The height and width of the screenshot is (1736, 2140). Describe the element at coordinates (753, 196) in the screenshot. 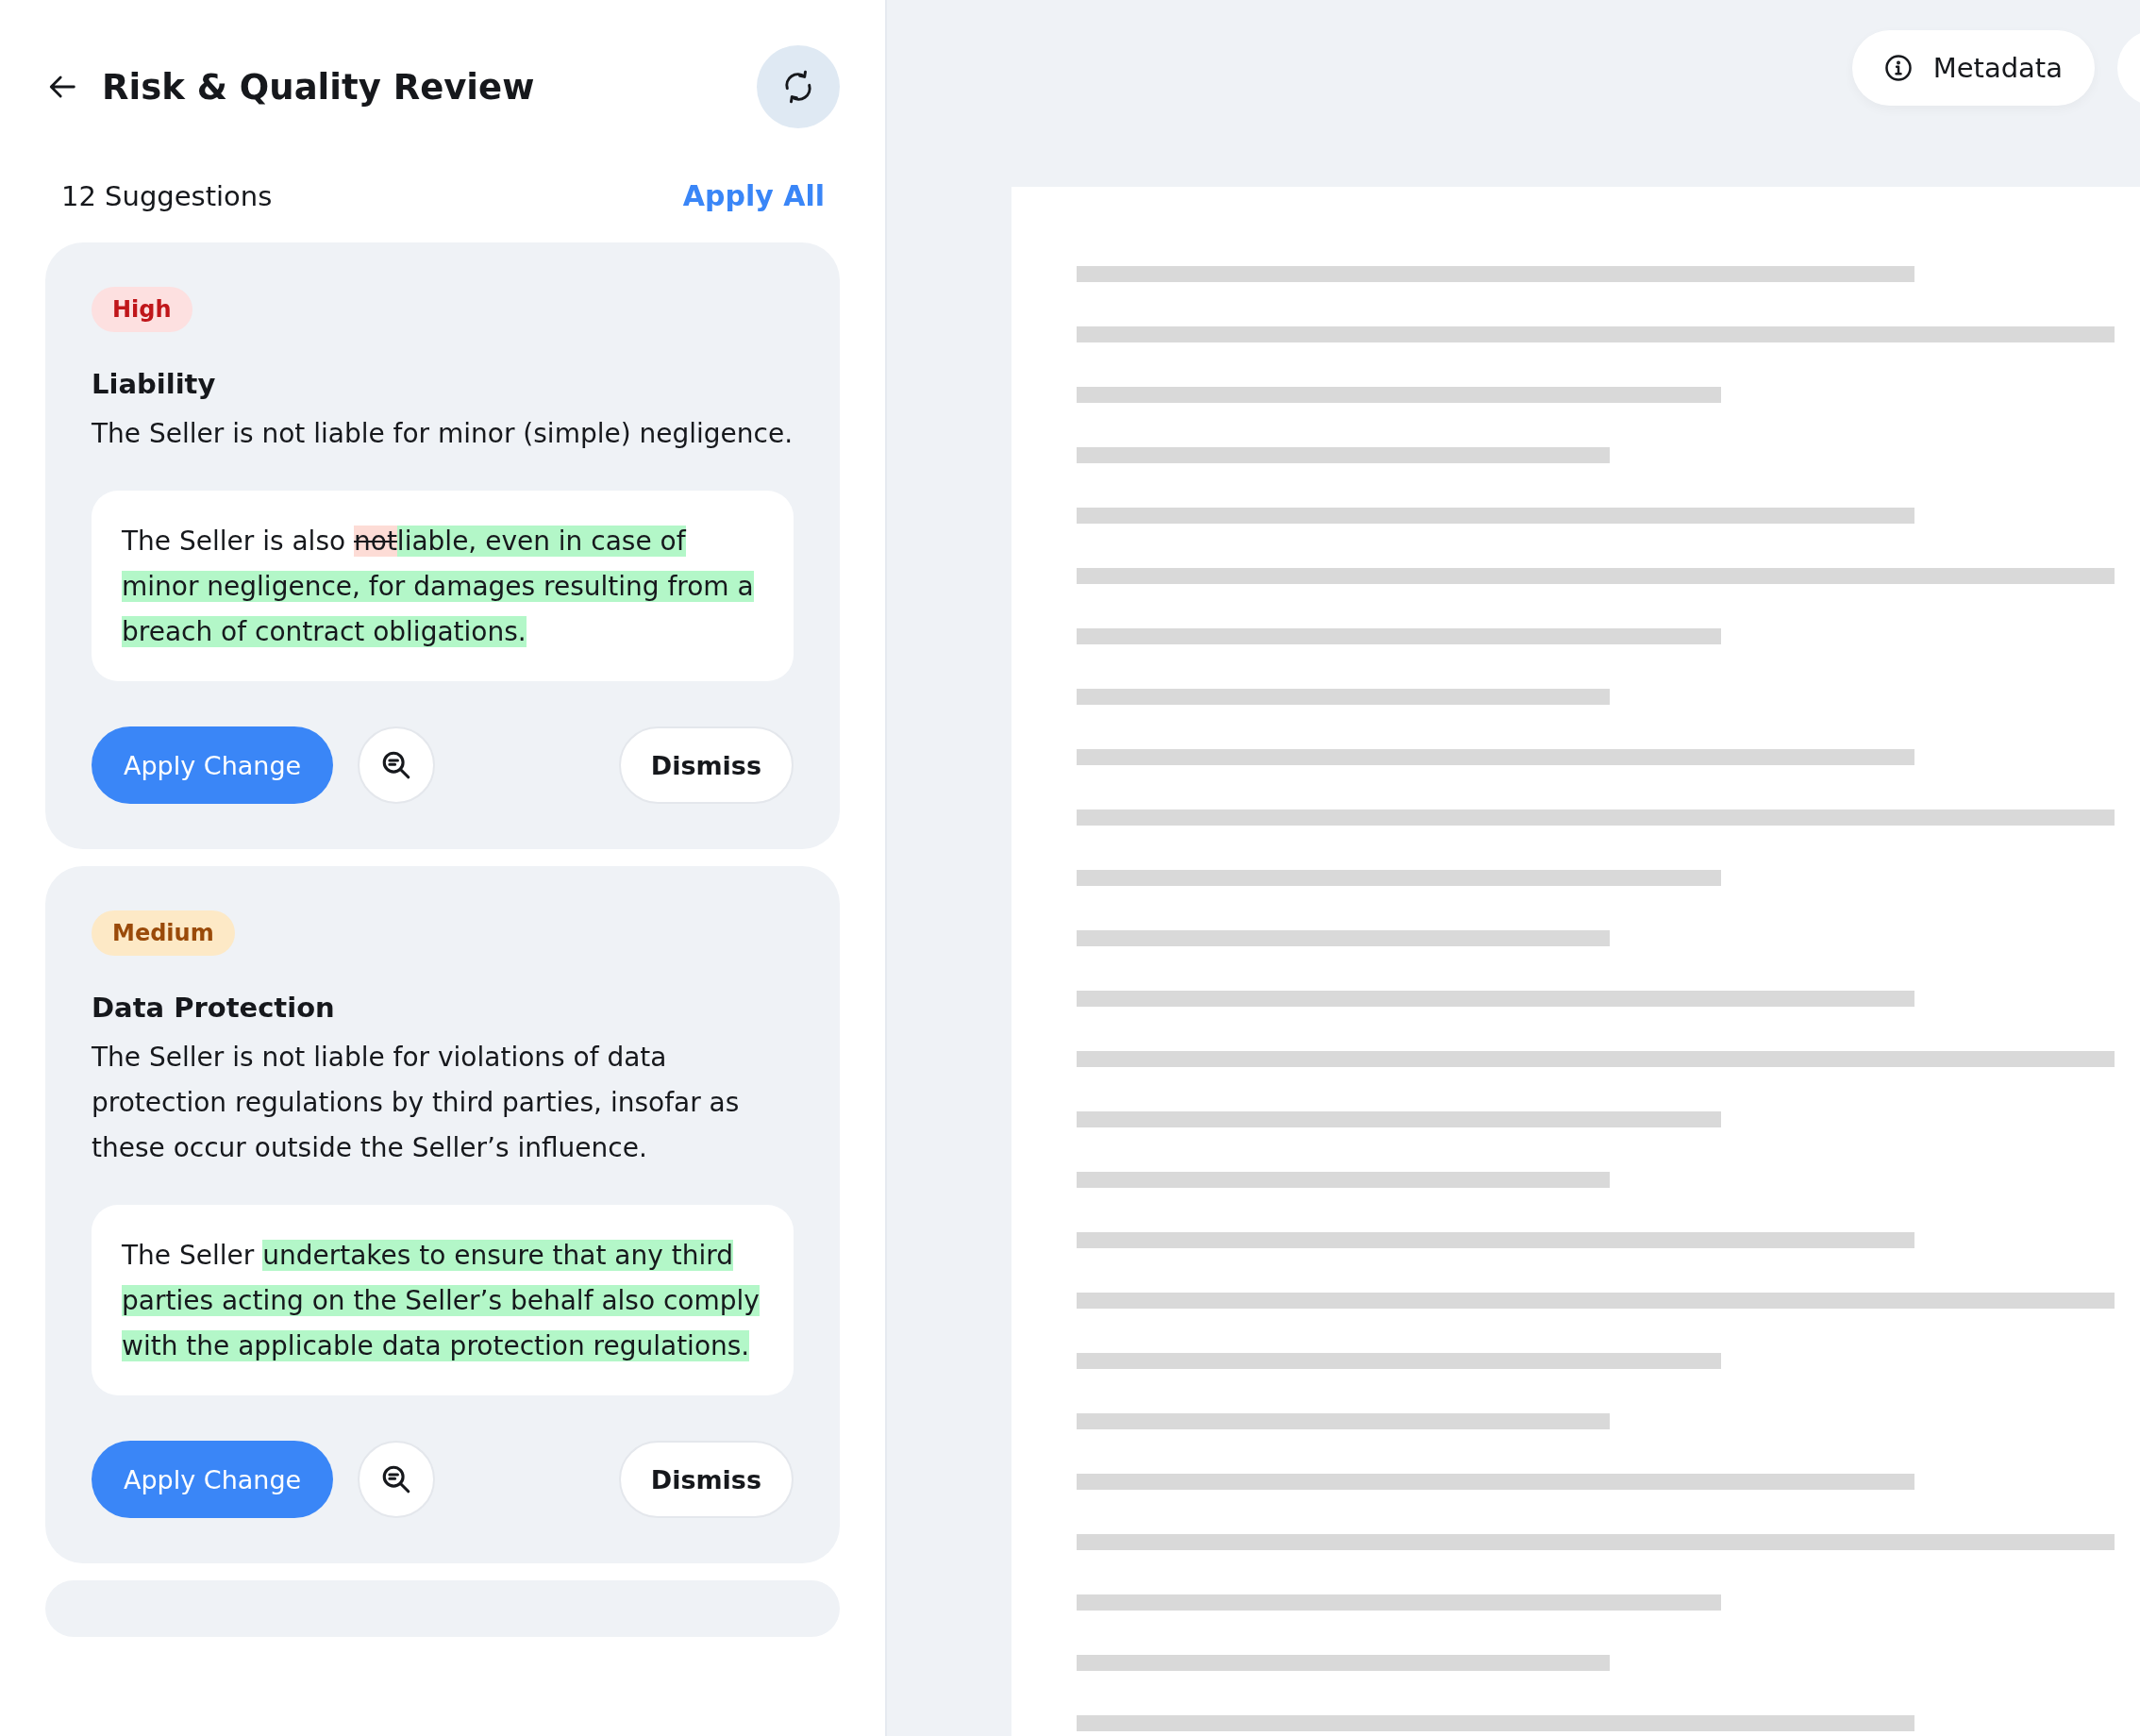

I see `apply-all-link: Apply All` at that location.